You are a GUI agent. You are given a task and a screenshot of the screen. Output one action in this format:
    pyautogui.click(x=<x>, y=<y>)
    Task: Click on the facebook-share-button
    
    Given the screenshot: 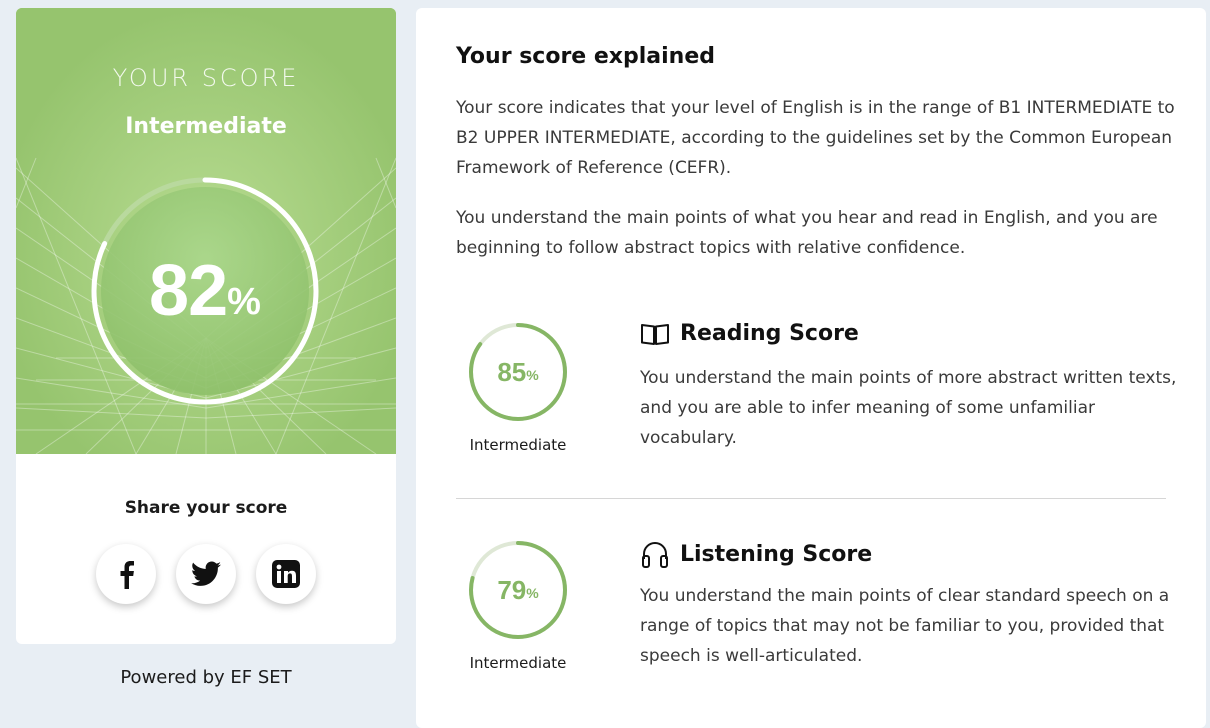 What is the action you would take?
    pyautogui.click(x=126, y=574)
    